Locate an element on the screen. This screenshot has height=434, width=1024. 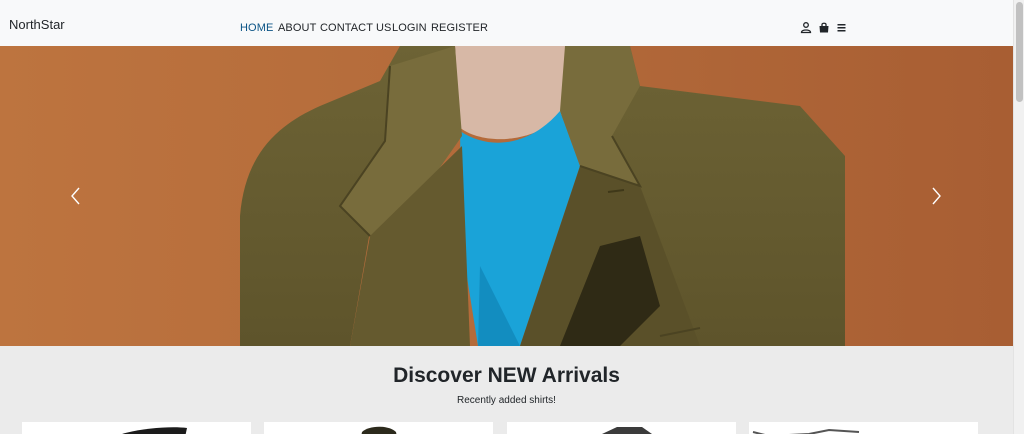
section-title: Discover NEW Arrivals is located at coordinates (506, 375).